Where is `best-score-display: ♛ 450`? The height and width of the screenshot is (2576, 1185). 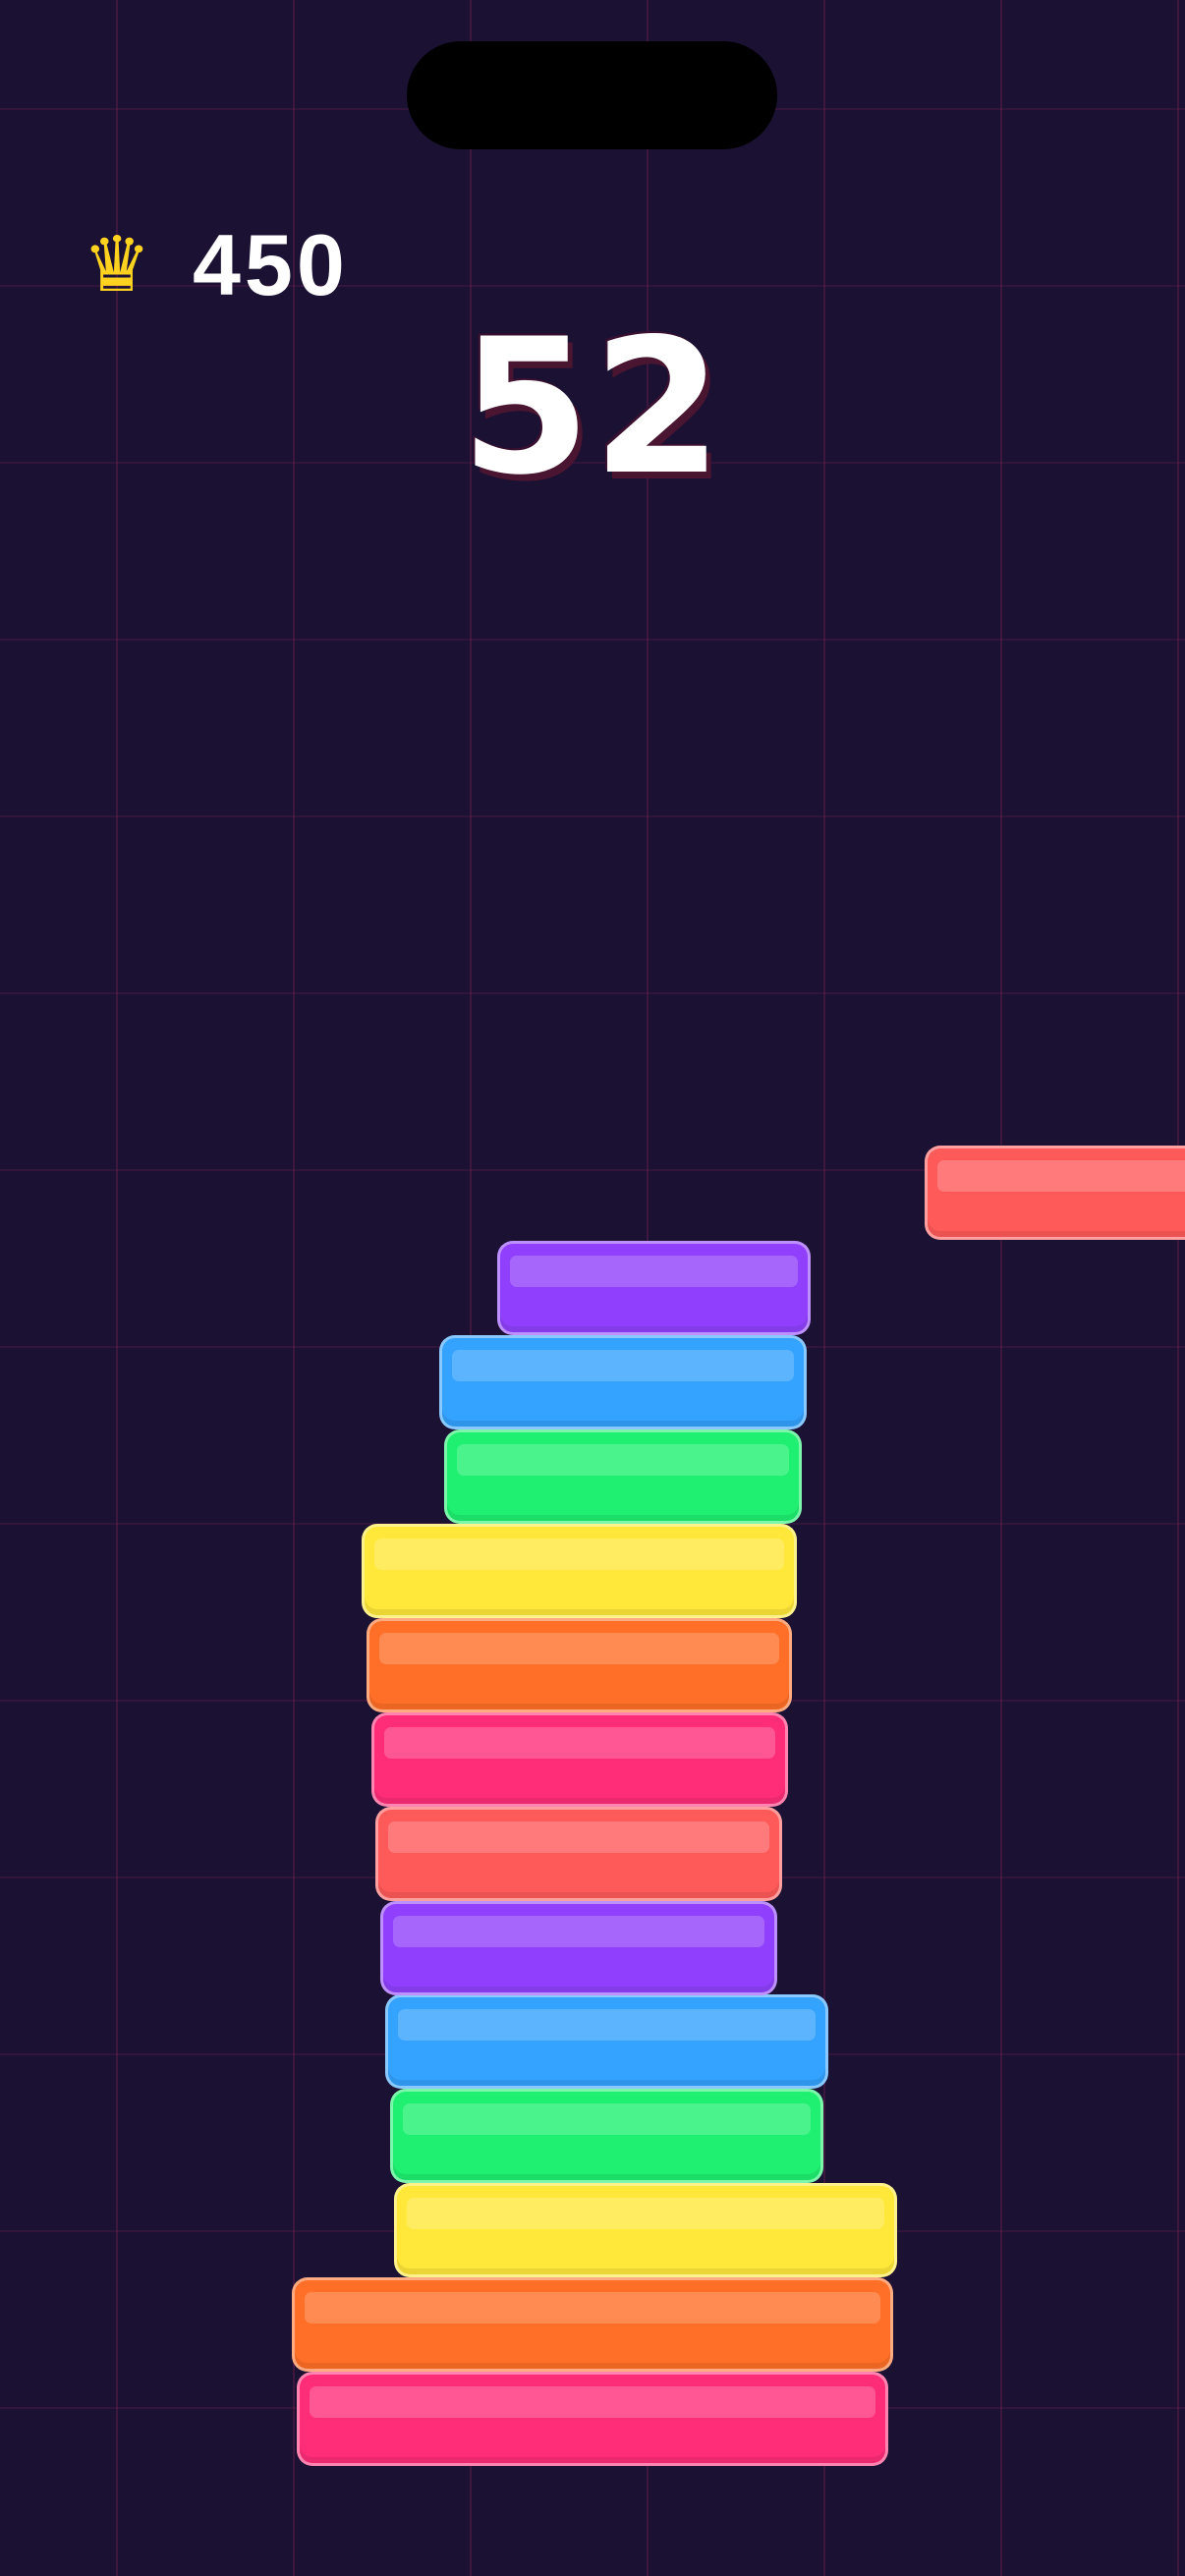 best-score-display: ♛ 450 is located at coordinates (216, 265).